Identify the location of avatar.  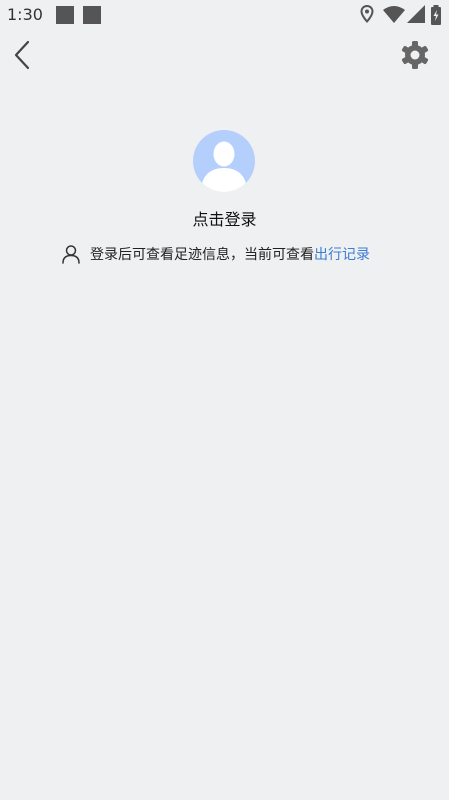
(224, 161).